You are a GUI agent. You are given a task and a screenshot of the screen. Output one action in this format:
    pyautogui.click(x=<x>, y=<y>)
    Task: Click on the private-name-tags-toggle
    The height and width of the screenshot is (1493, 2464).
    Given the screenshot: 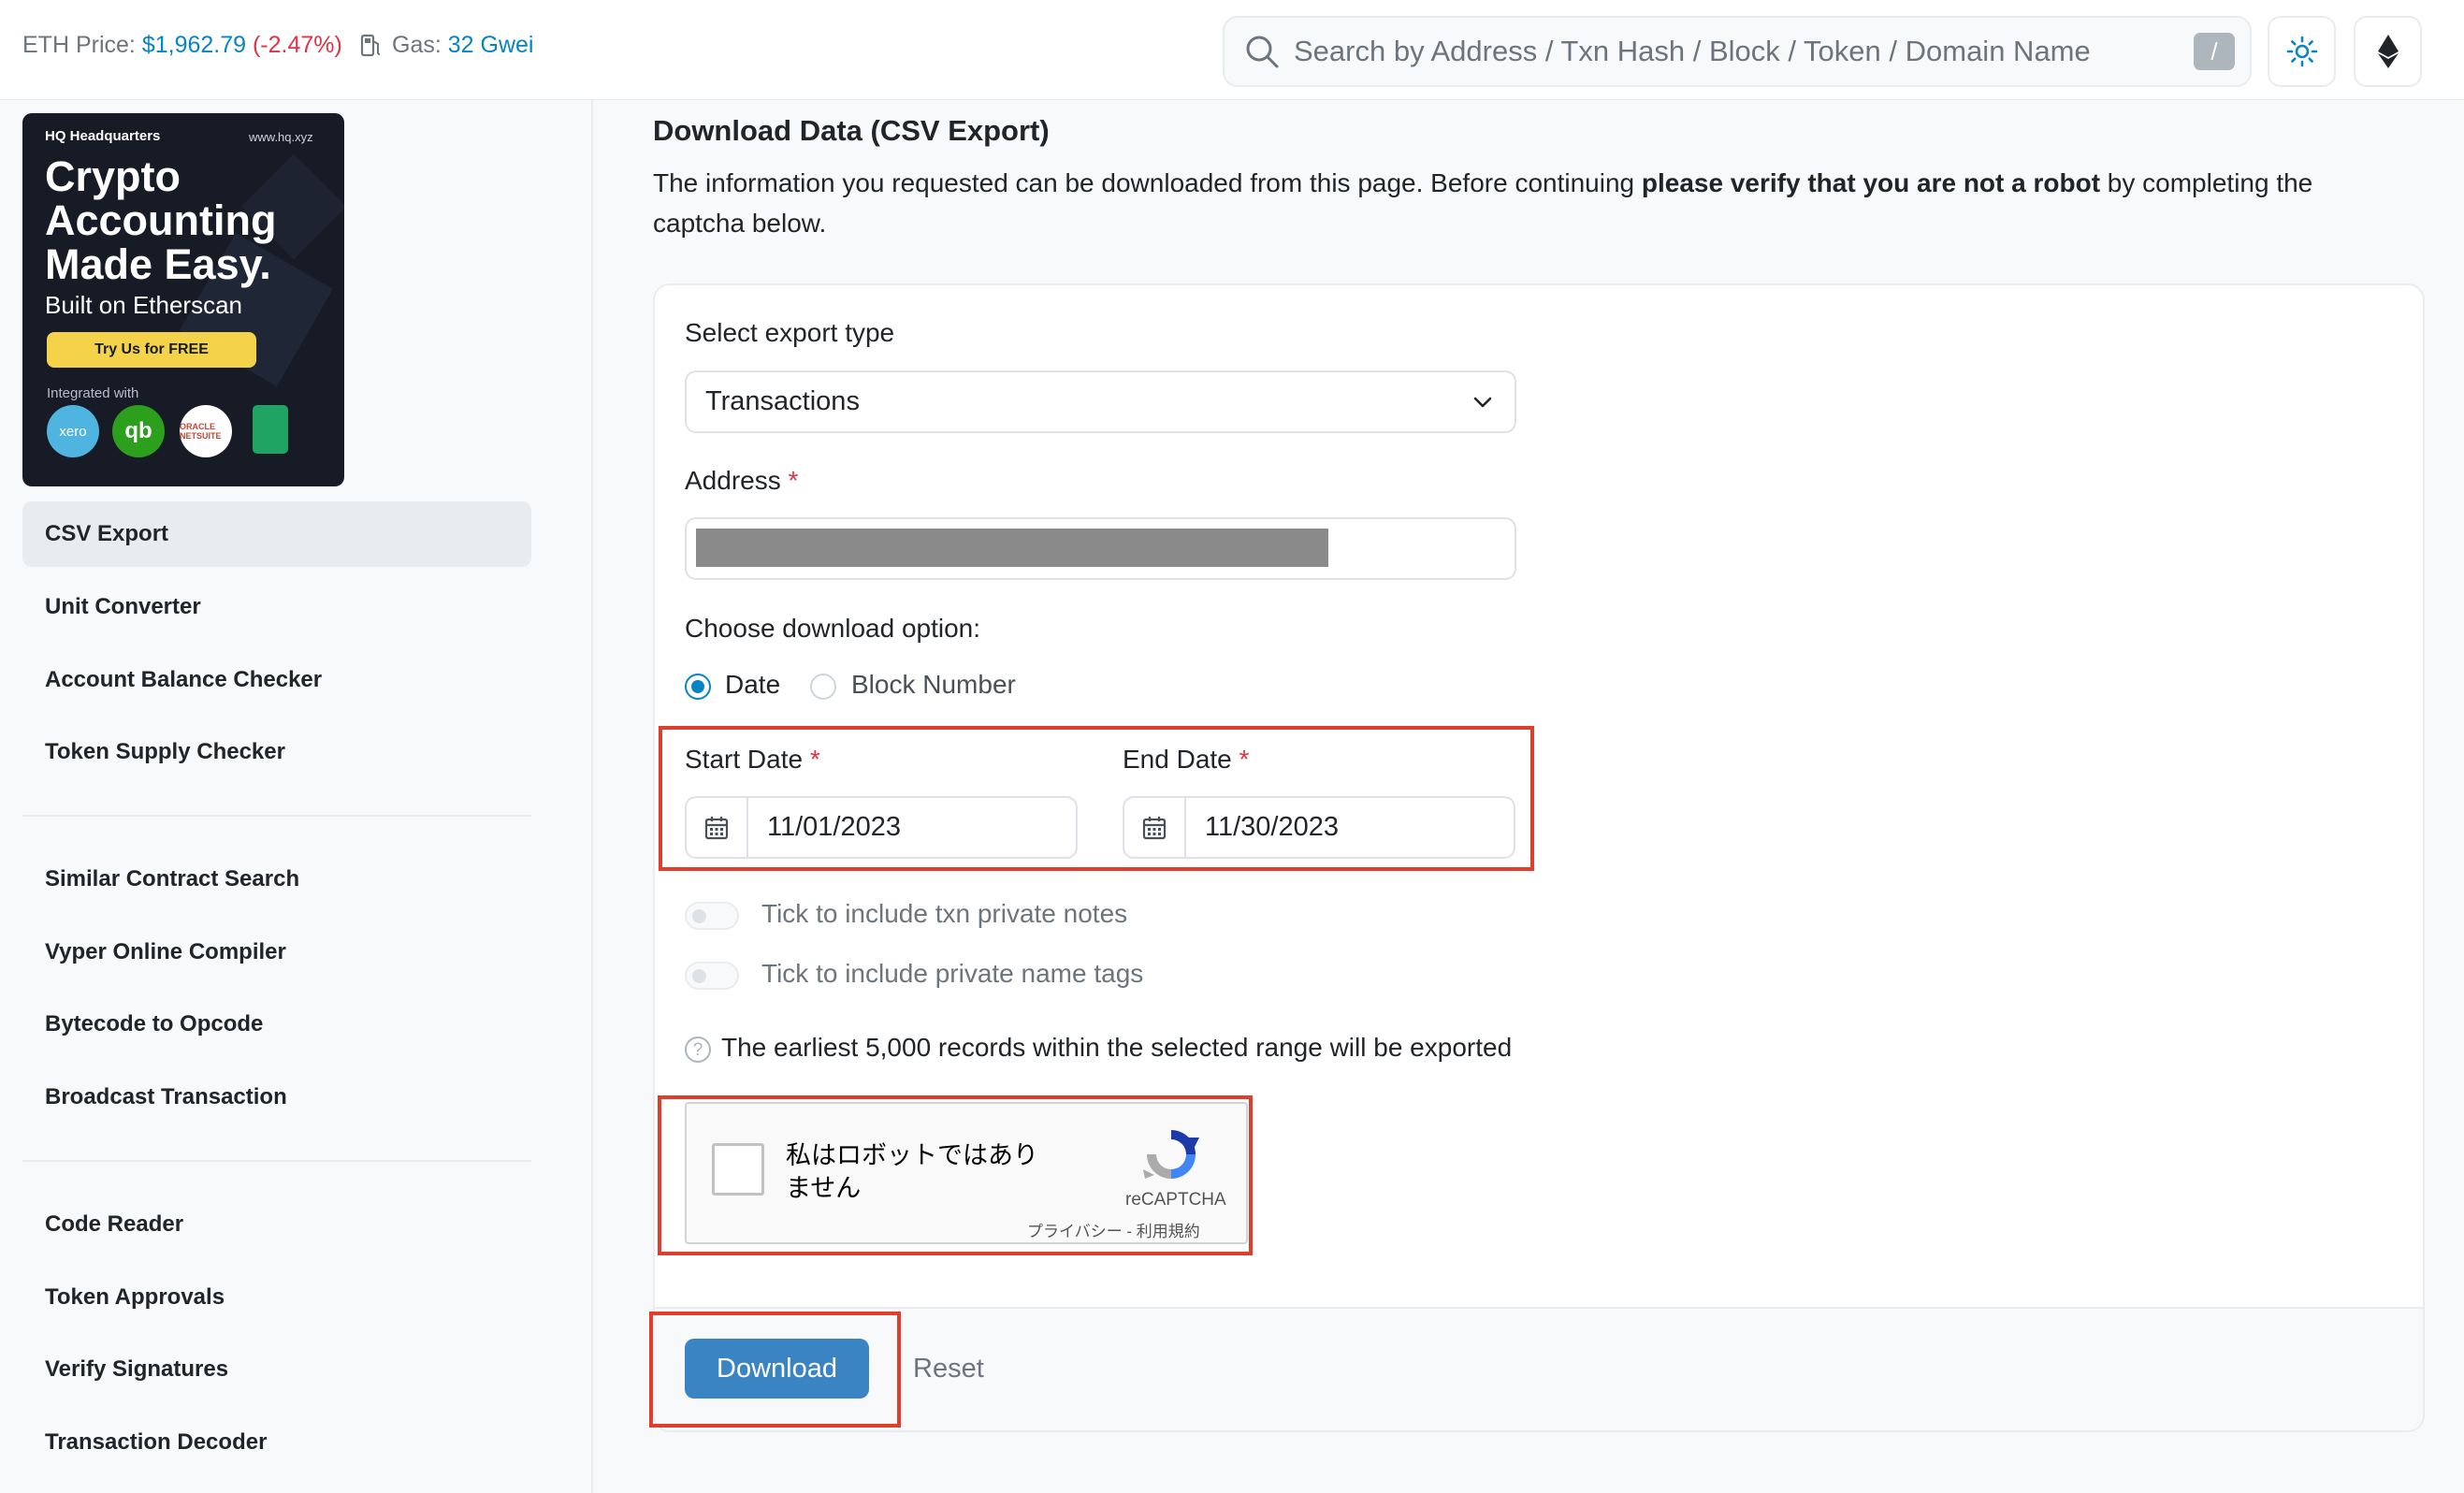 What is the action you would take?
    pyautogui.click(x=712, y=976)
    